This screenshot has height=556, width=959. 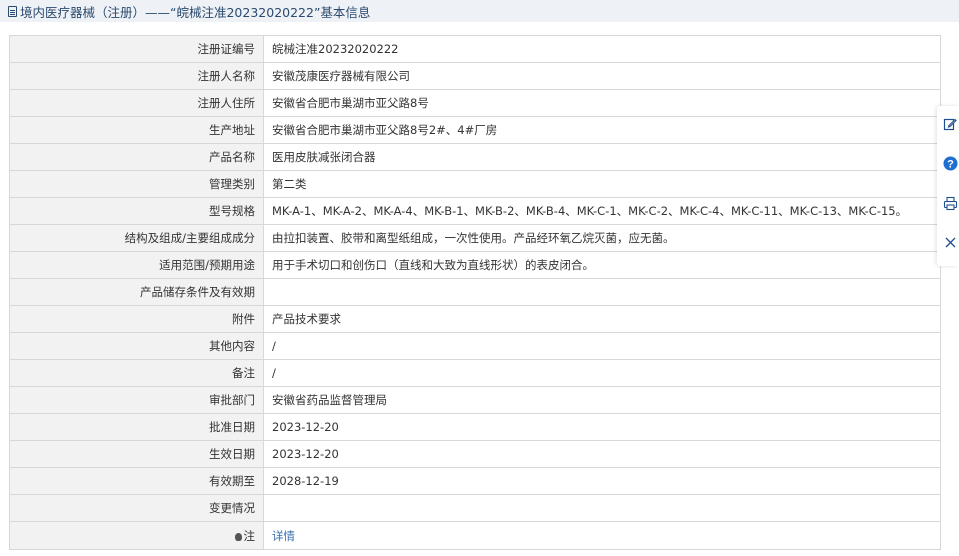 I want to click on row-label: 注册人住所, so click(x=136, y=103).